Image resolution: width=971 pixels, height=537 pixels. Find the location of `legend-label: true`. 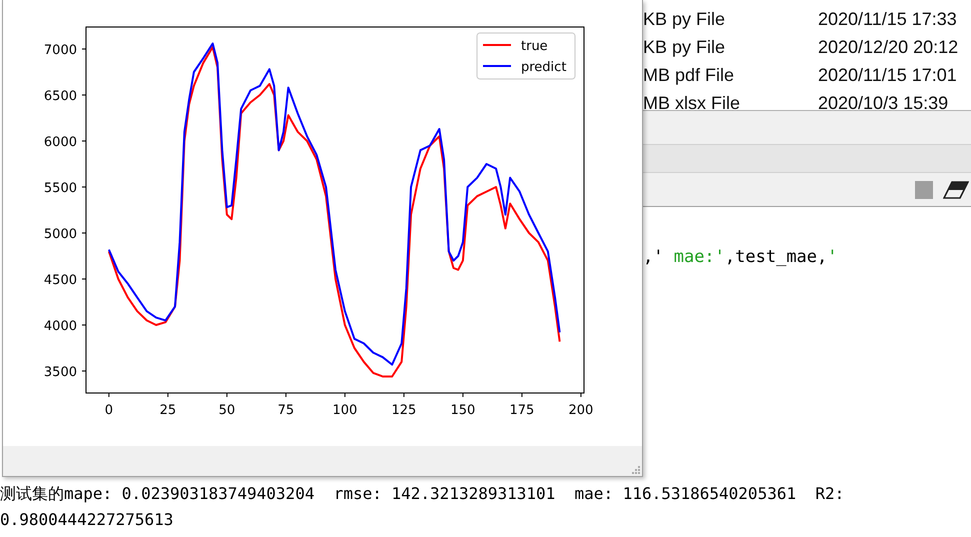

legend-label: true is located at coordinates (534, 46).